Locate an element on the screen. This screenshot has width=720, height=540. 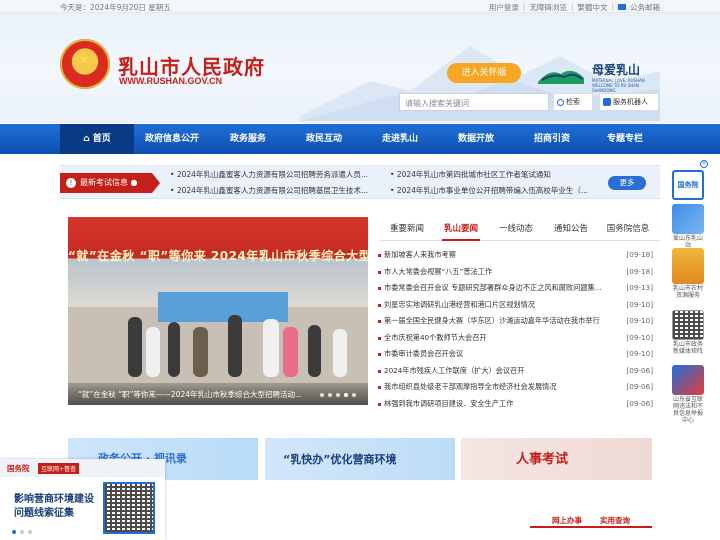
tab-rushan-news: 乳山要闻 is located at coordinates (461, 229).